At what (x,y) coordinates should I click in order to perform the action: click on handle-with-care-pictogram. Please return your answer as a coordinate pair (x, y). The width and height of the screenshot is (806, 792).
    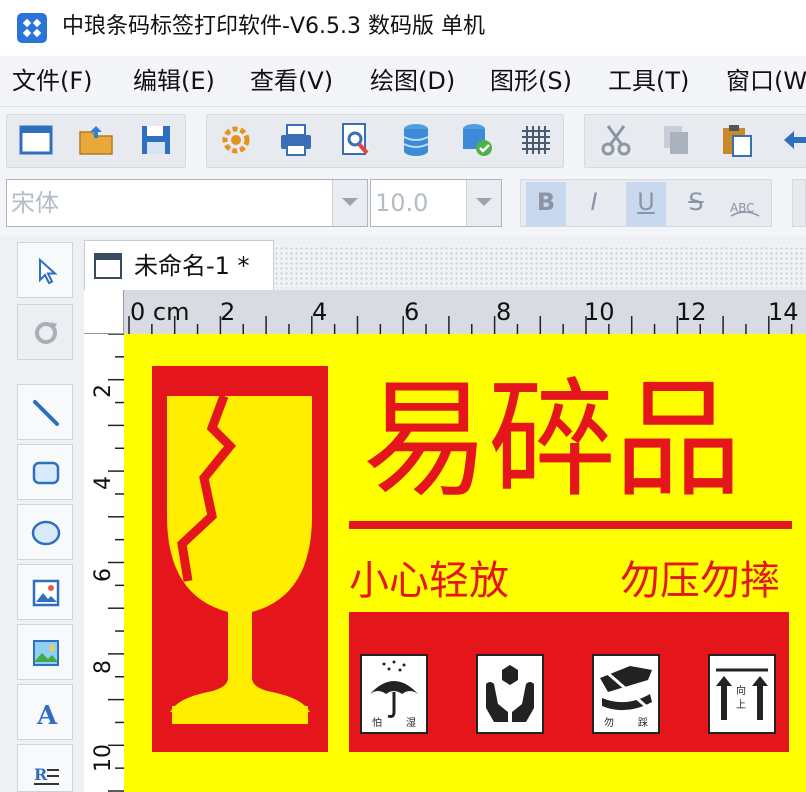
    Looking at the image, I should click on (510, 694).